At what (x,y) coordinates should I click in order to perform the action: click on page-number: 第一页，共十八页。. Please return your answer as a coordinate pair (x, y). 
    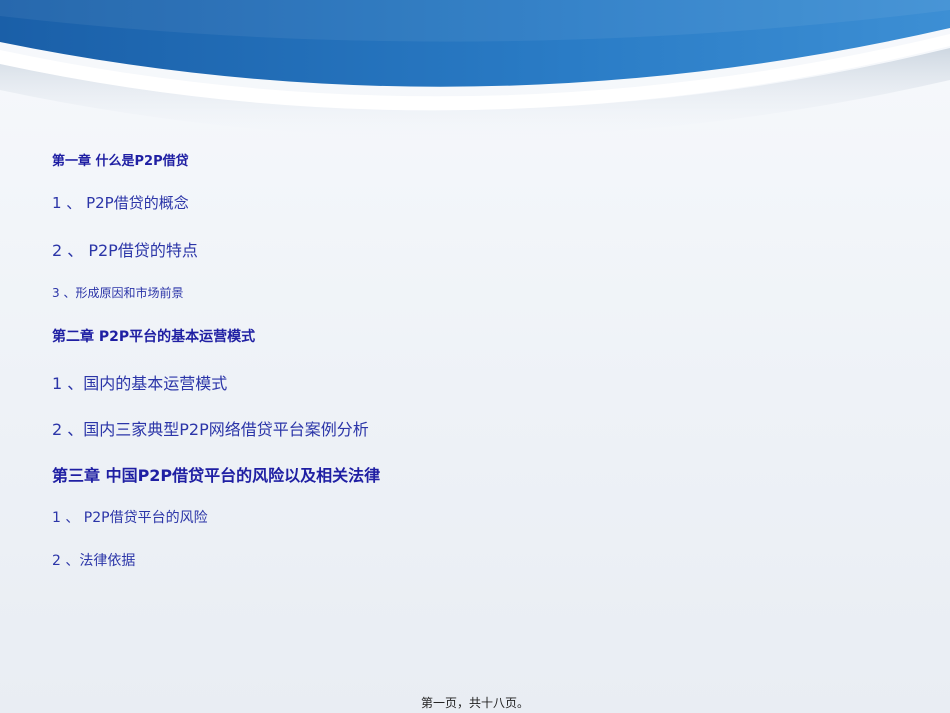
    Looking at the image, I should click on (474, 703).